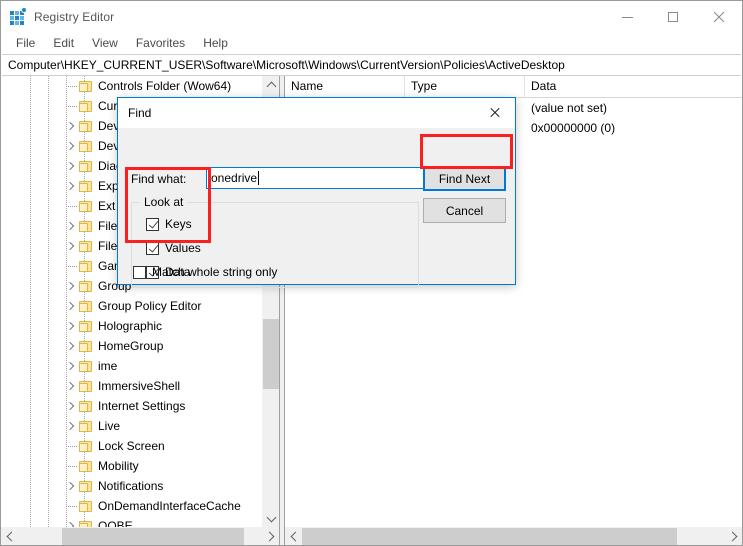 The width and height of the screenshot is (743, 546). I want to click on tree-item: HomeGroup, so click(140, 346).